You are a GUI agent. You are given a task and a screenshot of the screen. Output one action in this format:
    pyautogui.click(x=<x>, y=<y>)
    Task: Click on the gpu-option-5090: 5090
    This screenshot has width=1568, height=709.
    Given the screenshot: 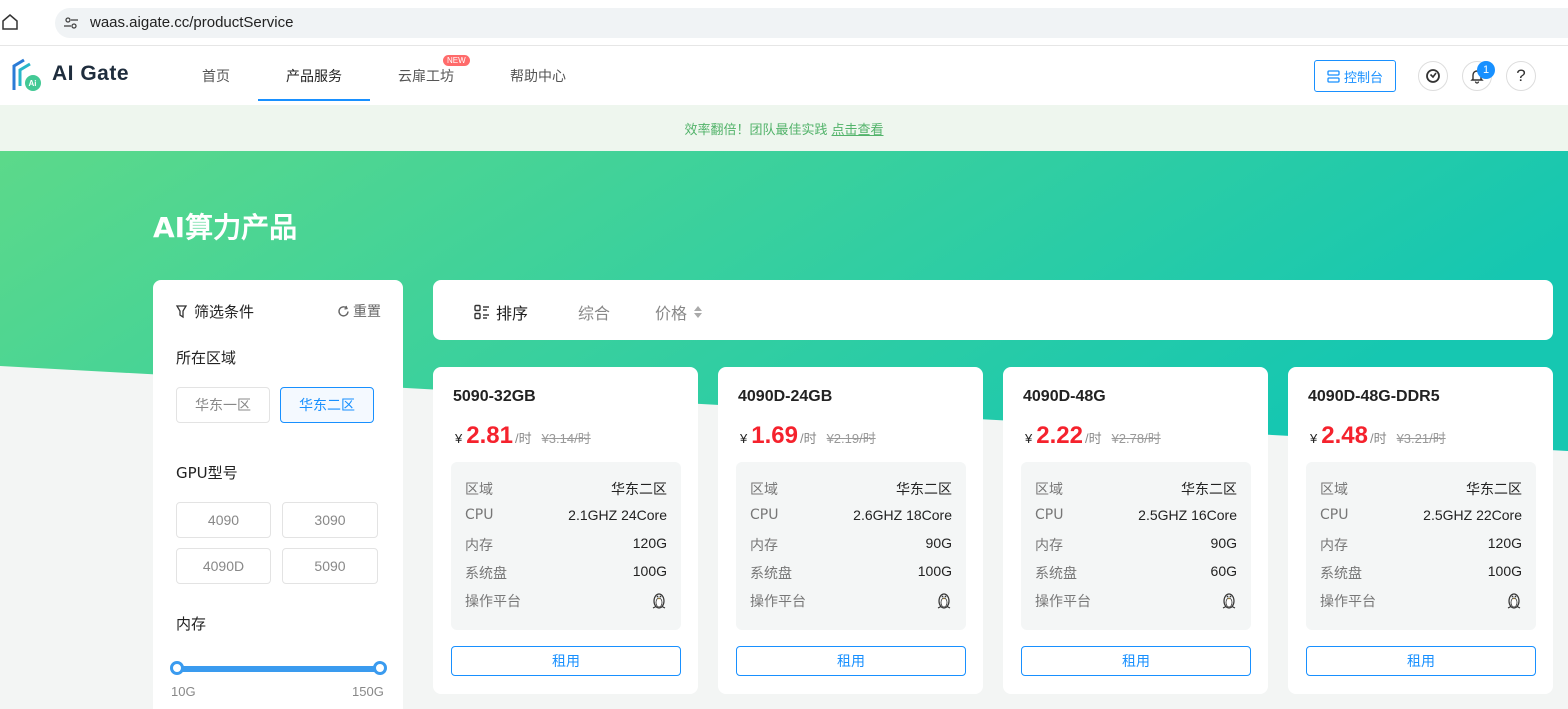 What is the action you would take?
    pyautogui.click(x=330, y=566)
    